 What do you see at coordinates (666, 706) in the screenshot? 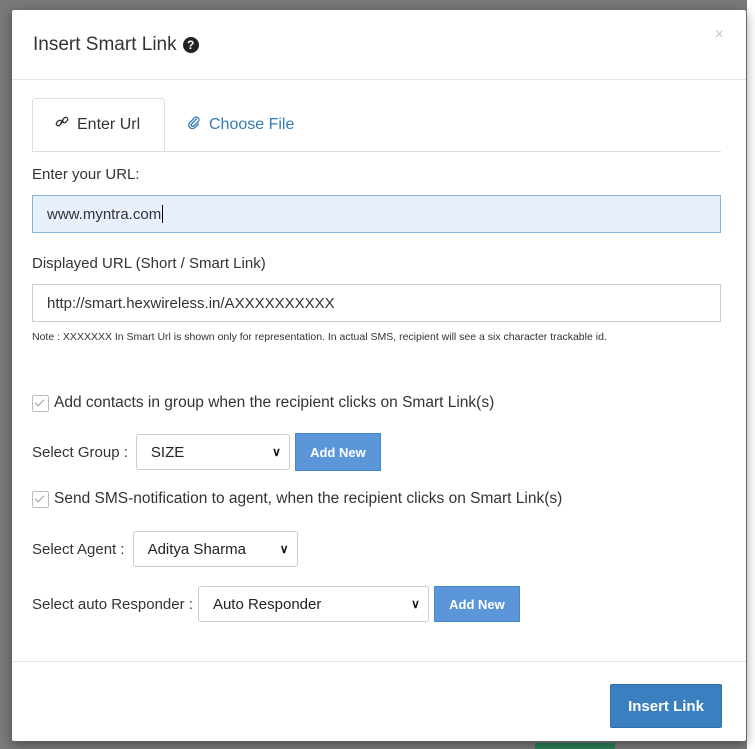
I see `insert-link-button: Insert Link` at bounding box center [666, 706].